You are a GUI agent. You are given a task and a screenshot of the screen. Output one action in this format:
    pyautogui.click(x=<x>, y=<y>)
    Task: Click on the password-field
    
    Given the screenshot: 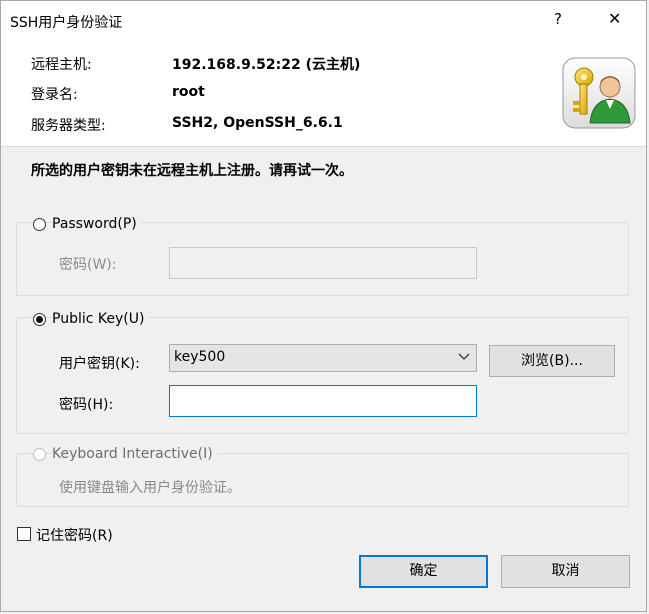 What is the action you would take?
    pyautogui.click(x=323, y=263)
    